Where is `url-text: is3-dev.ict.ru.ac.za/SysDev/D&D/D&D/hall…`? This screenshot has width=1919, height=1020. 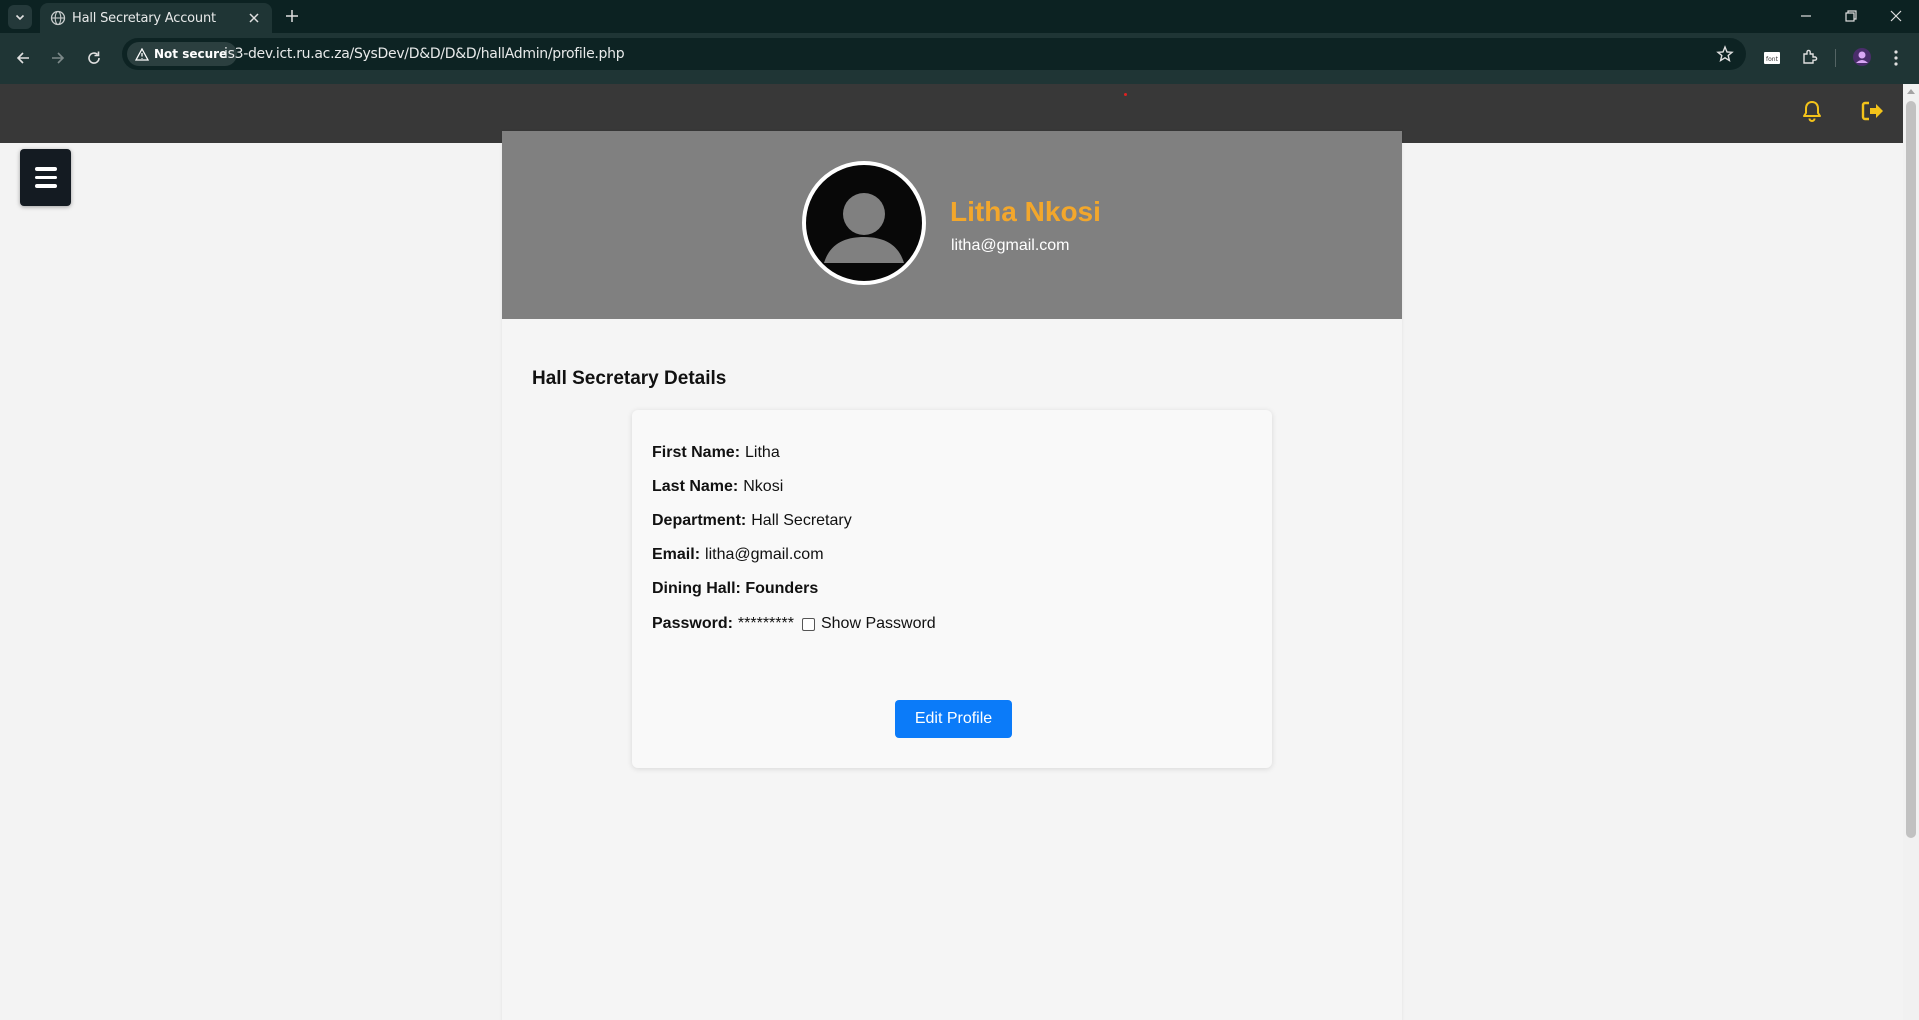
url-text: is3-dev.ict.ru.ac.za/SysDev/D&D/D&D/hall… is located at coordinates (424, 54).